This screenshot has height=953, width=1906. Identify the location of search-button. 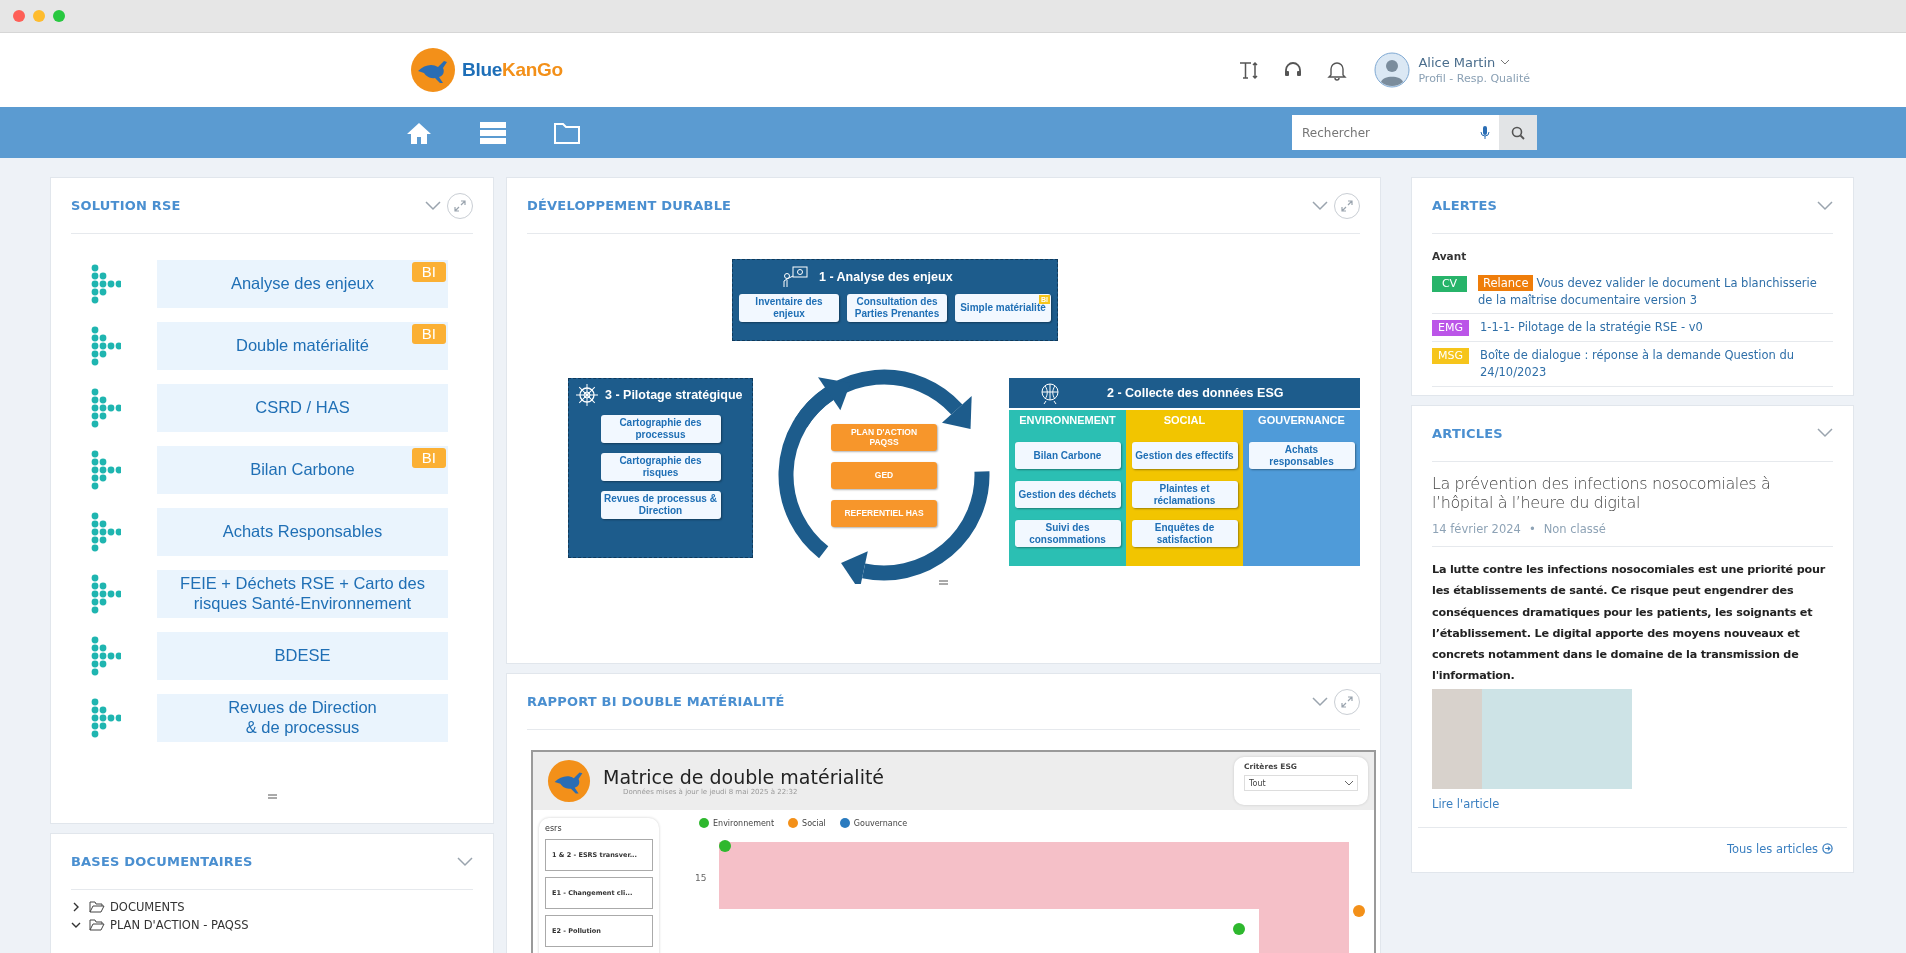
(1518, 132).